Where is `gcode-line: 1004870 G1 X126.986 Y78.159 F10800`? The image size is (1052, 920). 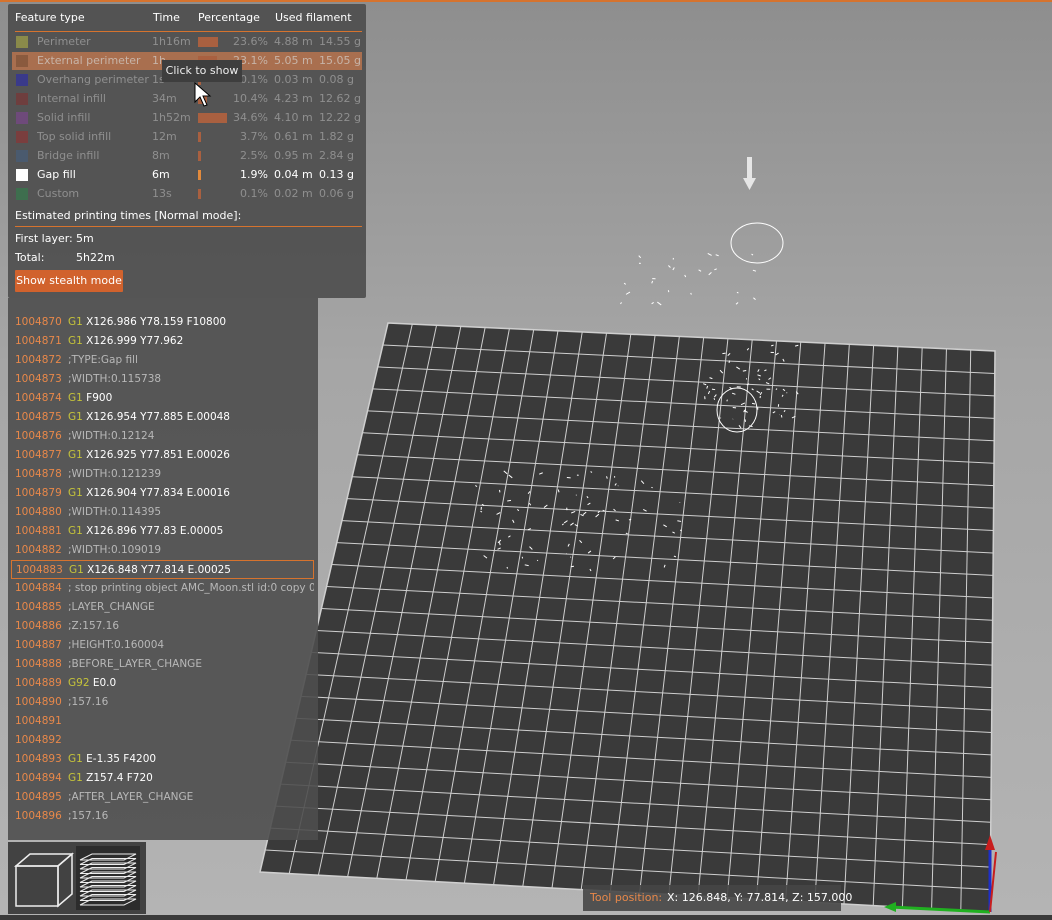
gcode-line: 1004870 G1 X126.986 Y78.159 F10800 is located at coordinates (162, 322).